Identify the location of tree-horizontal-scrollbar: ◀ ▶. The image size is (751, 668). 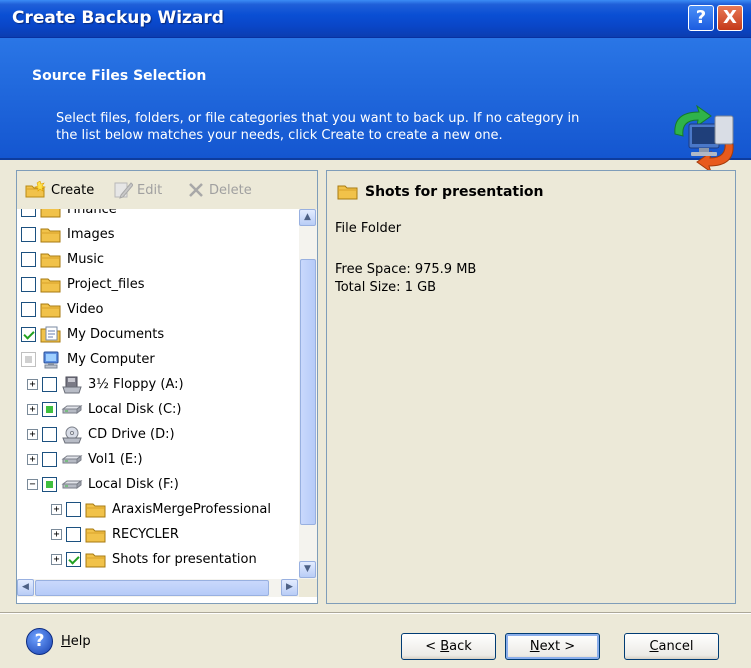
(158, 588).